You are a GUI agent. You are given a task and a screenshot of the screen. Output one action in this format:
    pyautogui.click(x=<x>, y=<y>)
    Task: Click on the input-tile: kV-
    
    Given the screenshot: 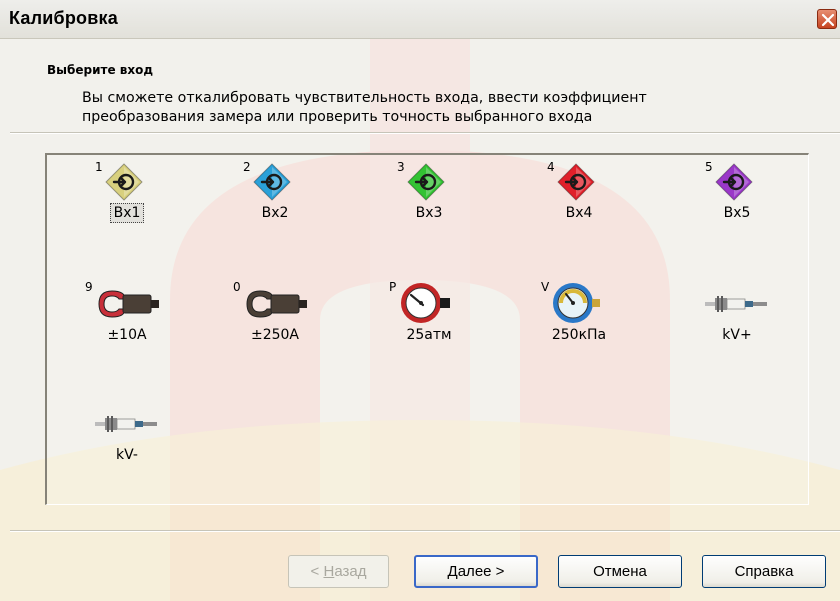 What is the action you would take?
    pyautogui.click(x=127, y=439)
    